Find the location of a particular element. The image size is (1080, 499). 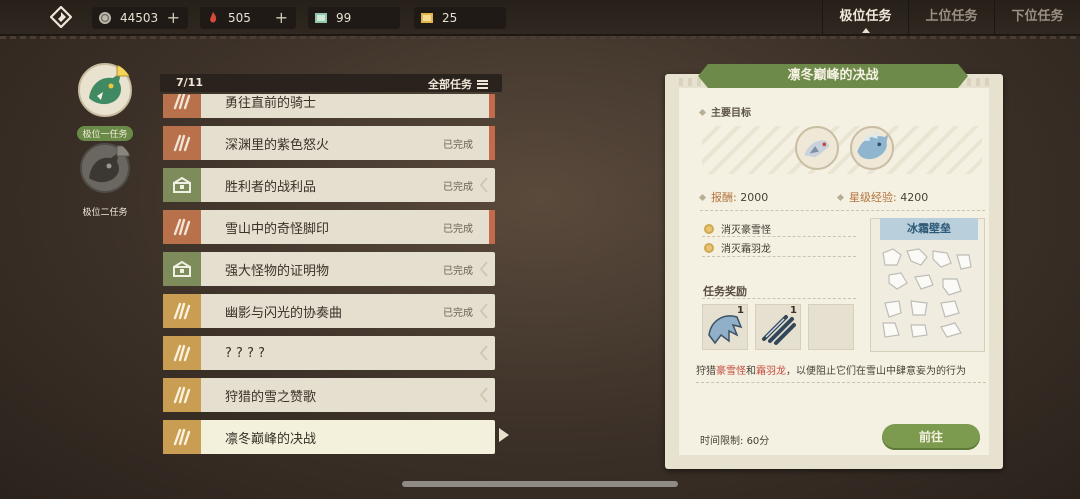

flame-gem-icon is located at coordinates (213, 17).